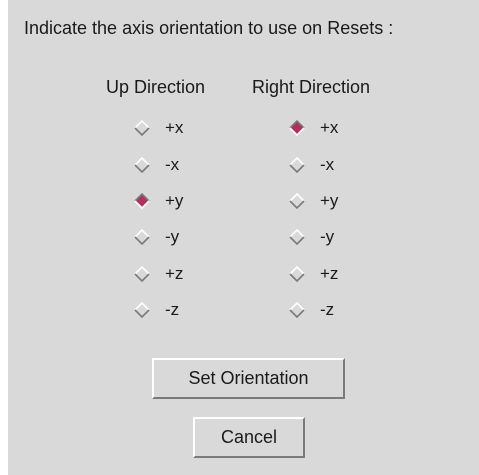 This screenshot has height=475, width=479. What do you see at coordinates (4, 237) in the screenshot?
I see `window-edge` at bounding box center [4, 237].